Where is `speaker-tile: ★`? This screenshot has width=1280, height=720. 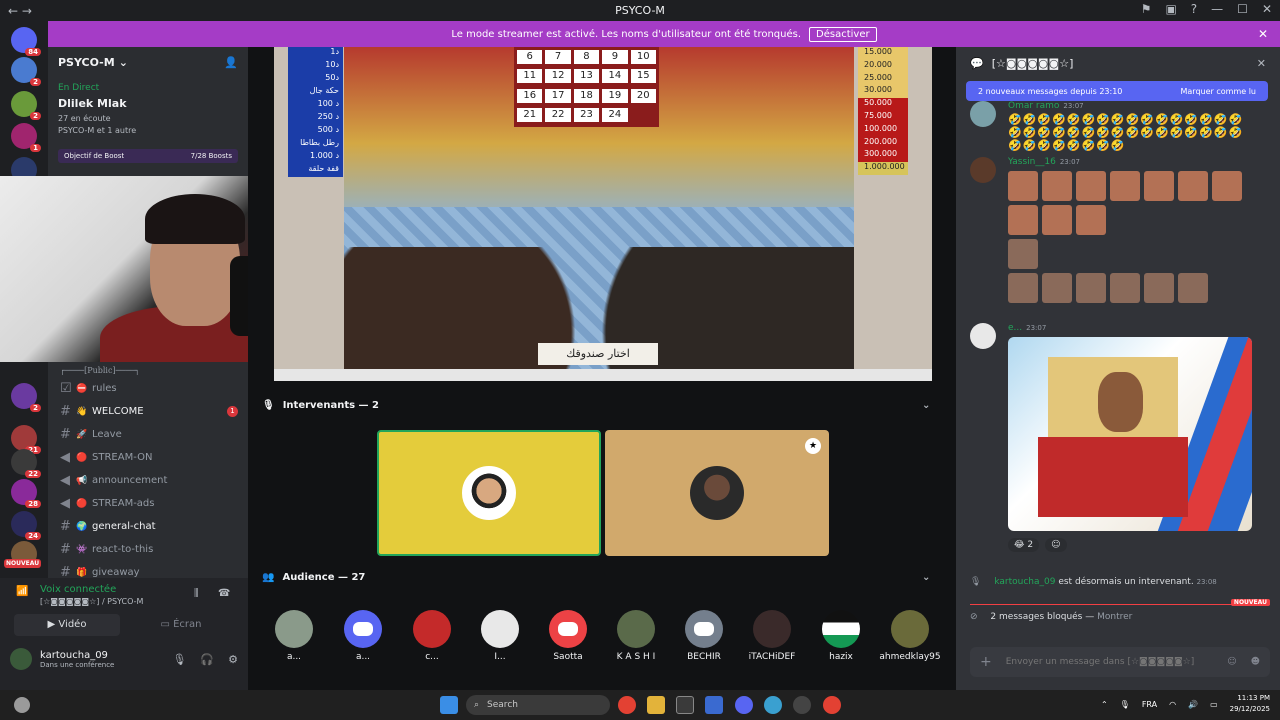 speaker-tile: ★ is located at coordinates (717, 493).